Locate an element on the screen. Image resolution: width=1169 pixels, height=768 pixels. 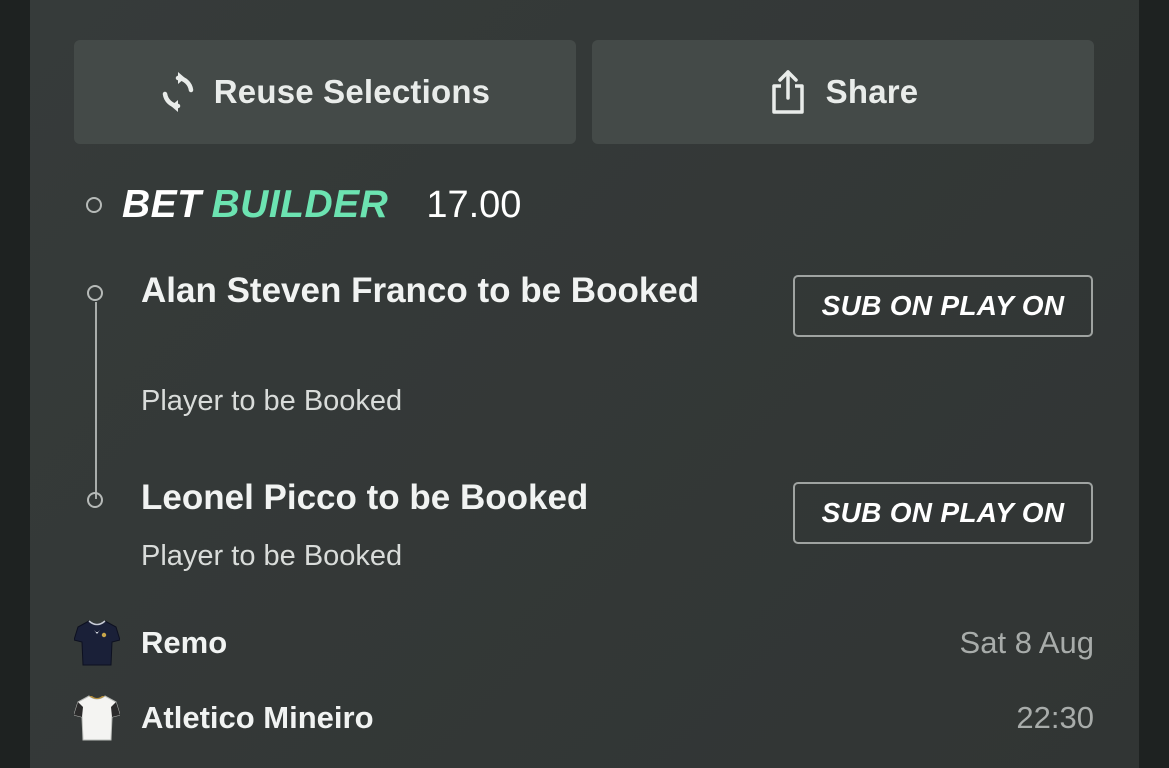
home-team-row: Remo Sat 8 Aug is located at coordinates (584, 643).